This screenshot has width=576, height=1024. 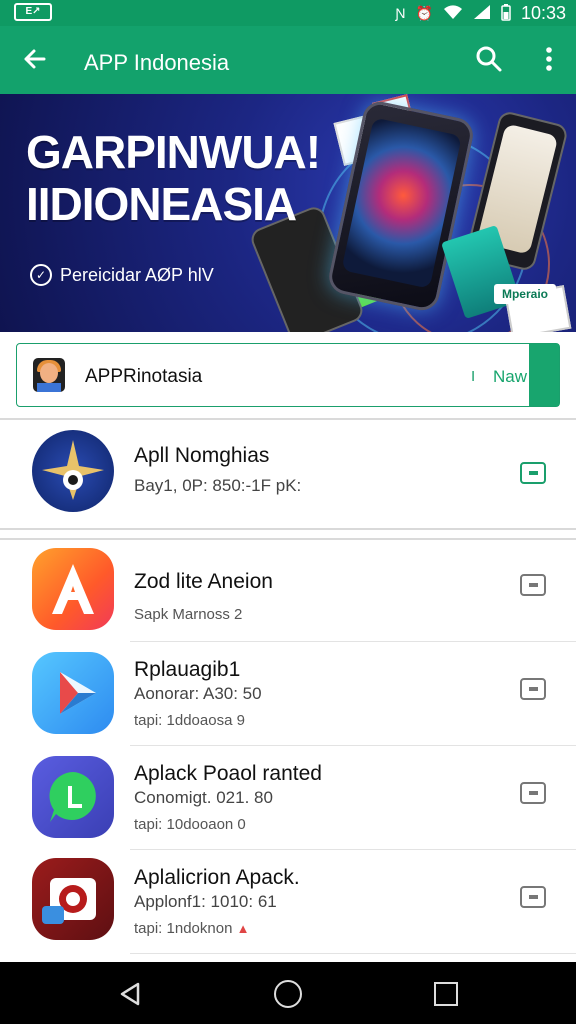 I want to click on nav-home-icon, so click(x=288, y=994).